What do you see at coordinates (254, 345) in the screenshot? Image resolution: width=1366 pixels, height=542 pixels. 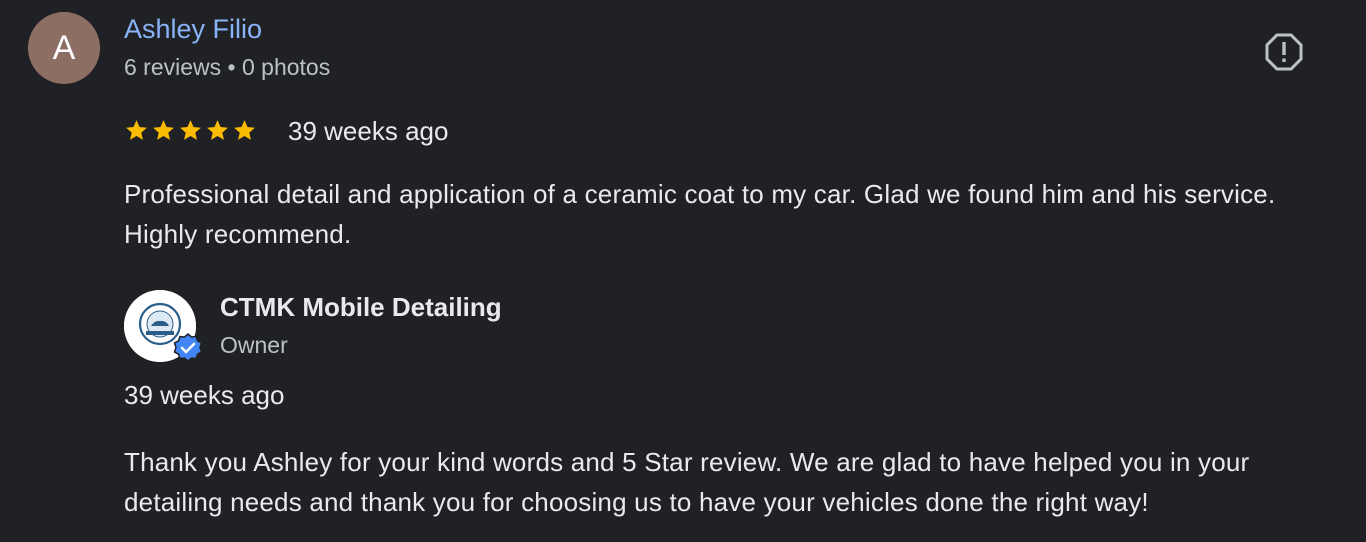 I see `owner-role: Owner` at bounding box center [254, 345].